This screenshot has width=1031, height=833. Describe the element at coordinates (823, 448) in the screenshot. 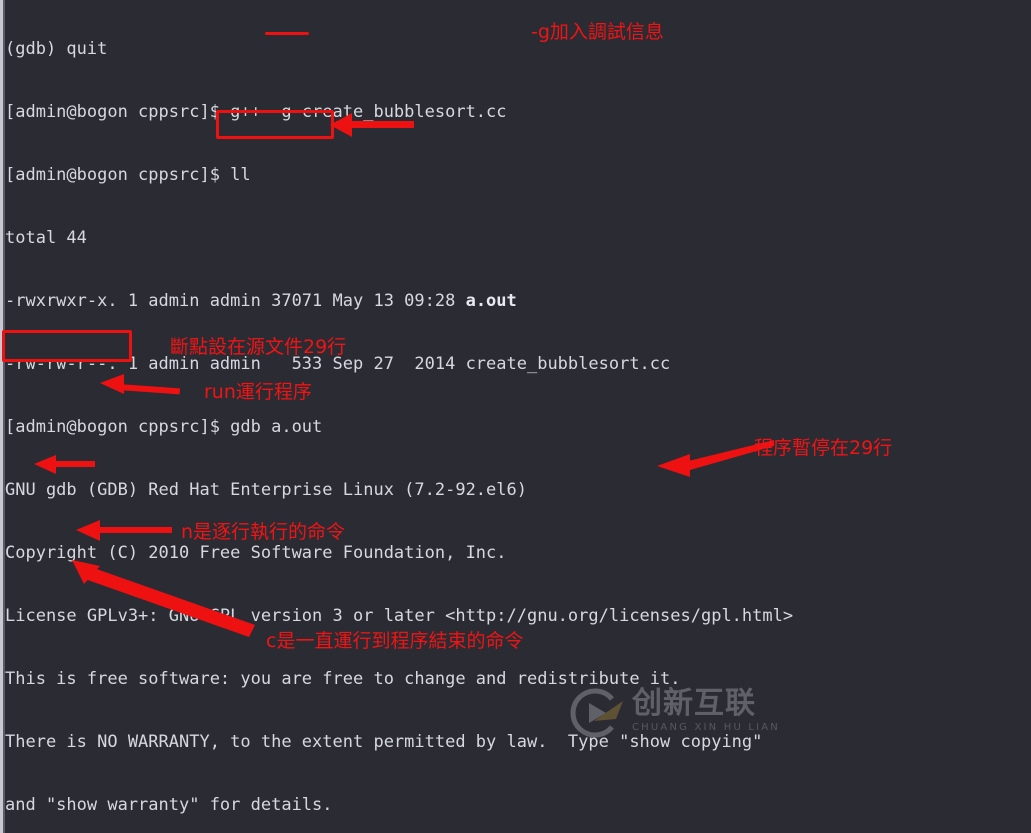

I see `note-pause: 程序暫停在29行` at that location.